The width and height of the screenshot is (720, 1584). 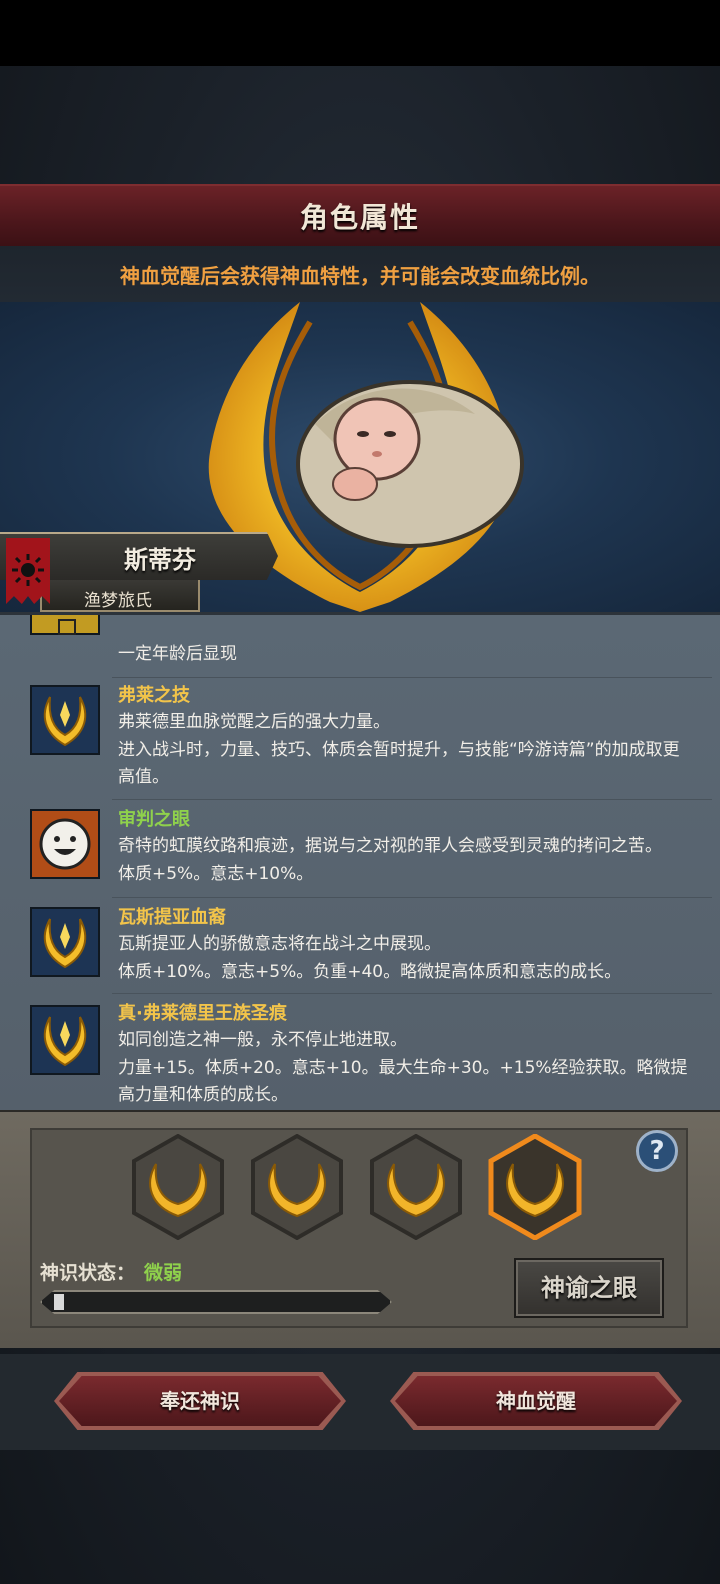 I want to click on trait-desc-4a: 如同创造之神一般，永不停止地进取。, so click(x=262, y=1040).